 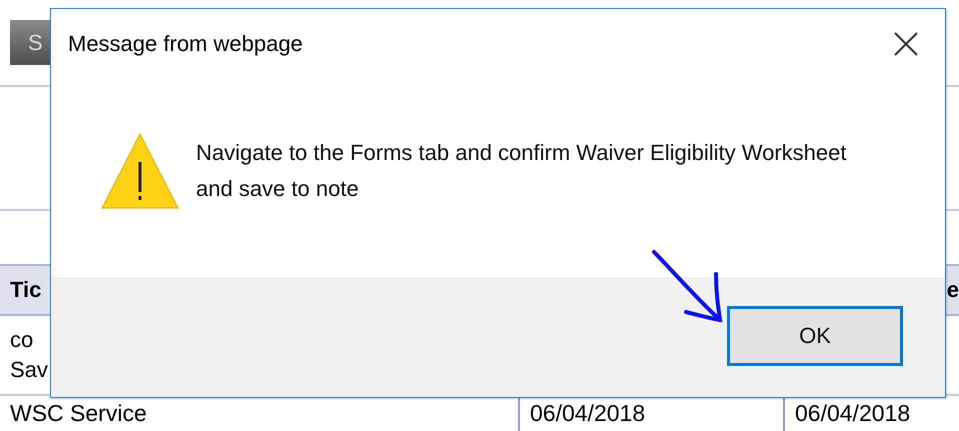 I want to click on warning-icon, so click(x=140, y=171).